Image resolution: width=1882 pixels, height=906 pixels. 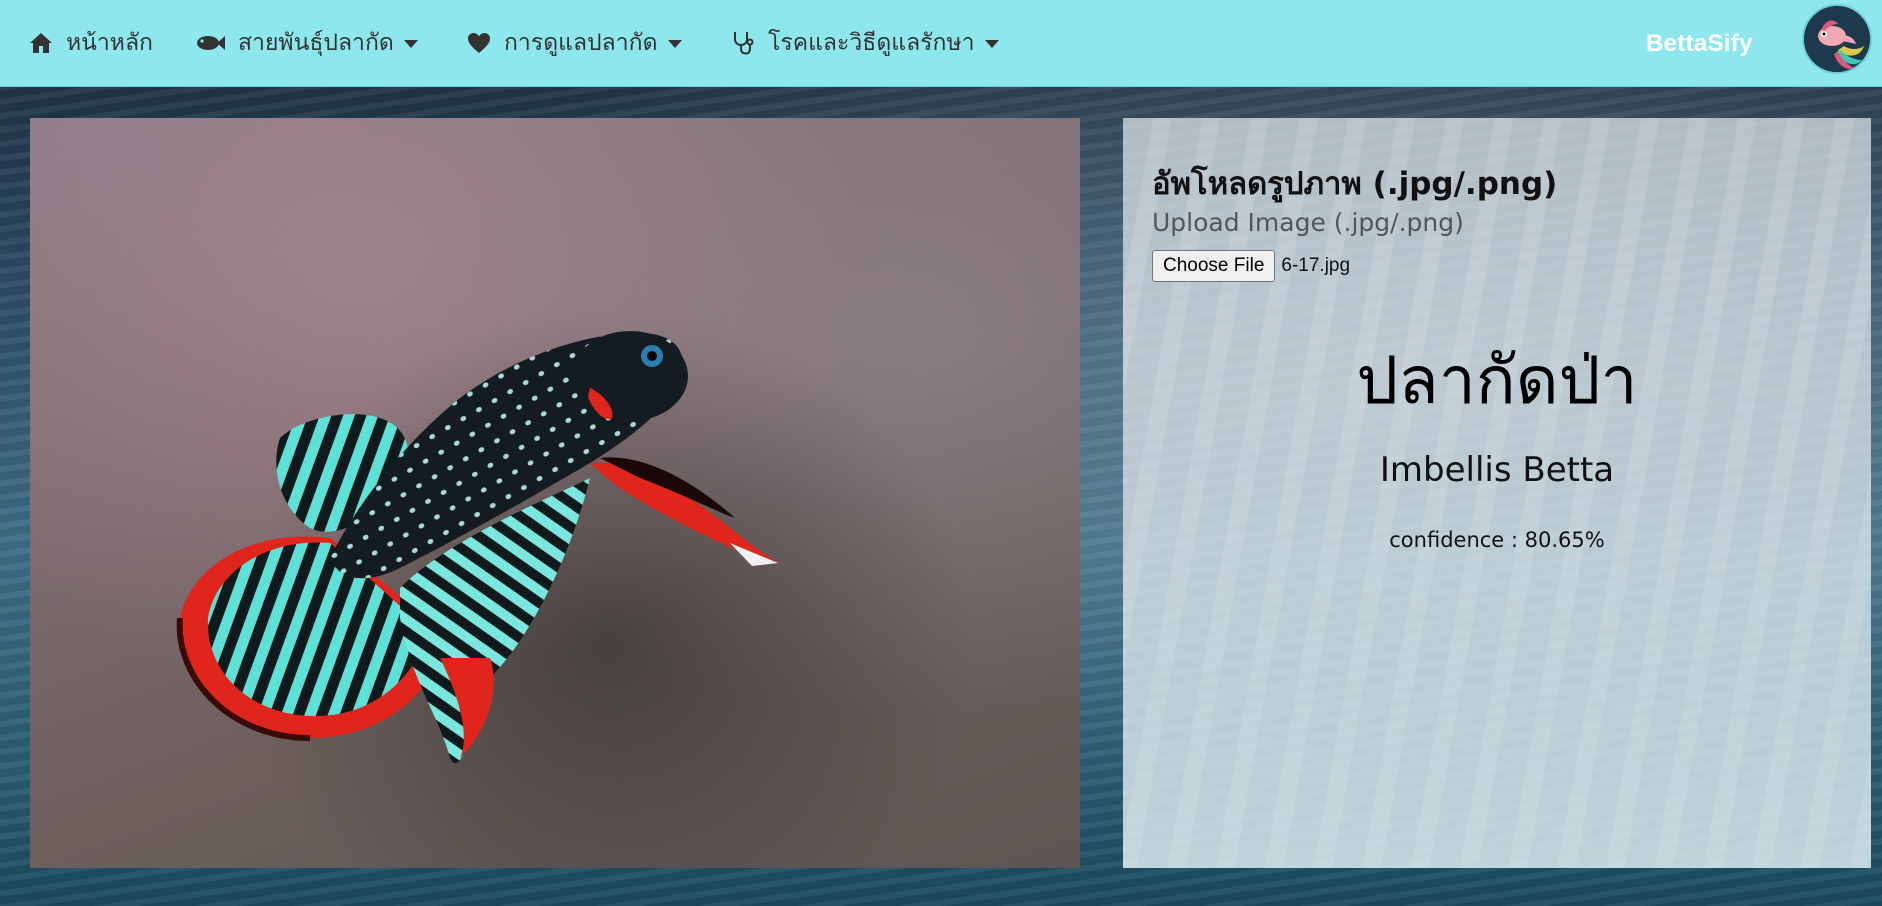 I want to click on nav-home: หน้าหลัก, so click(x=90, y=43).